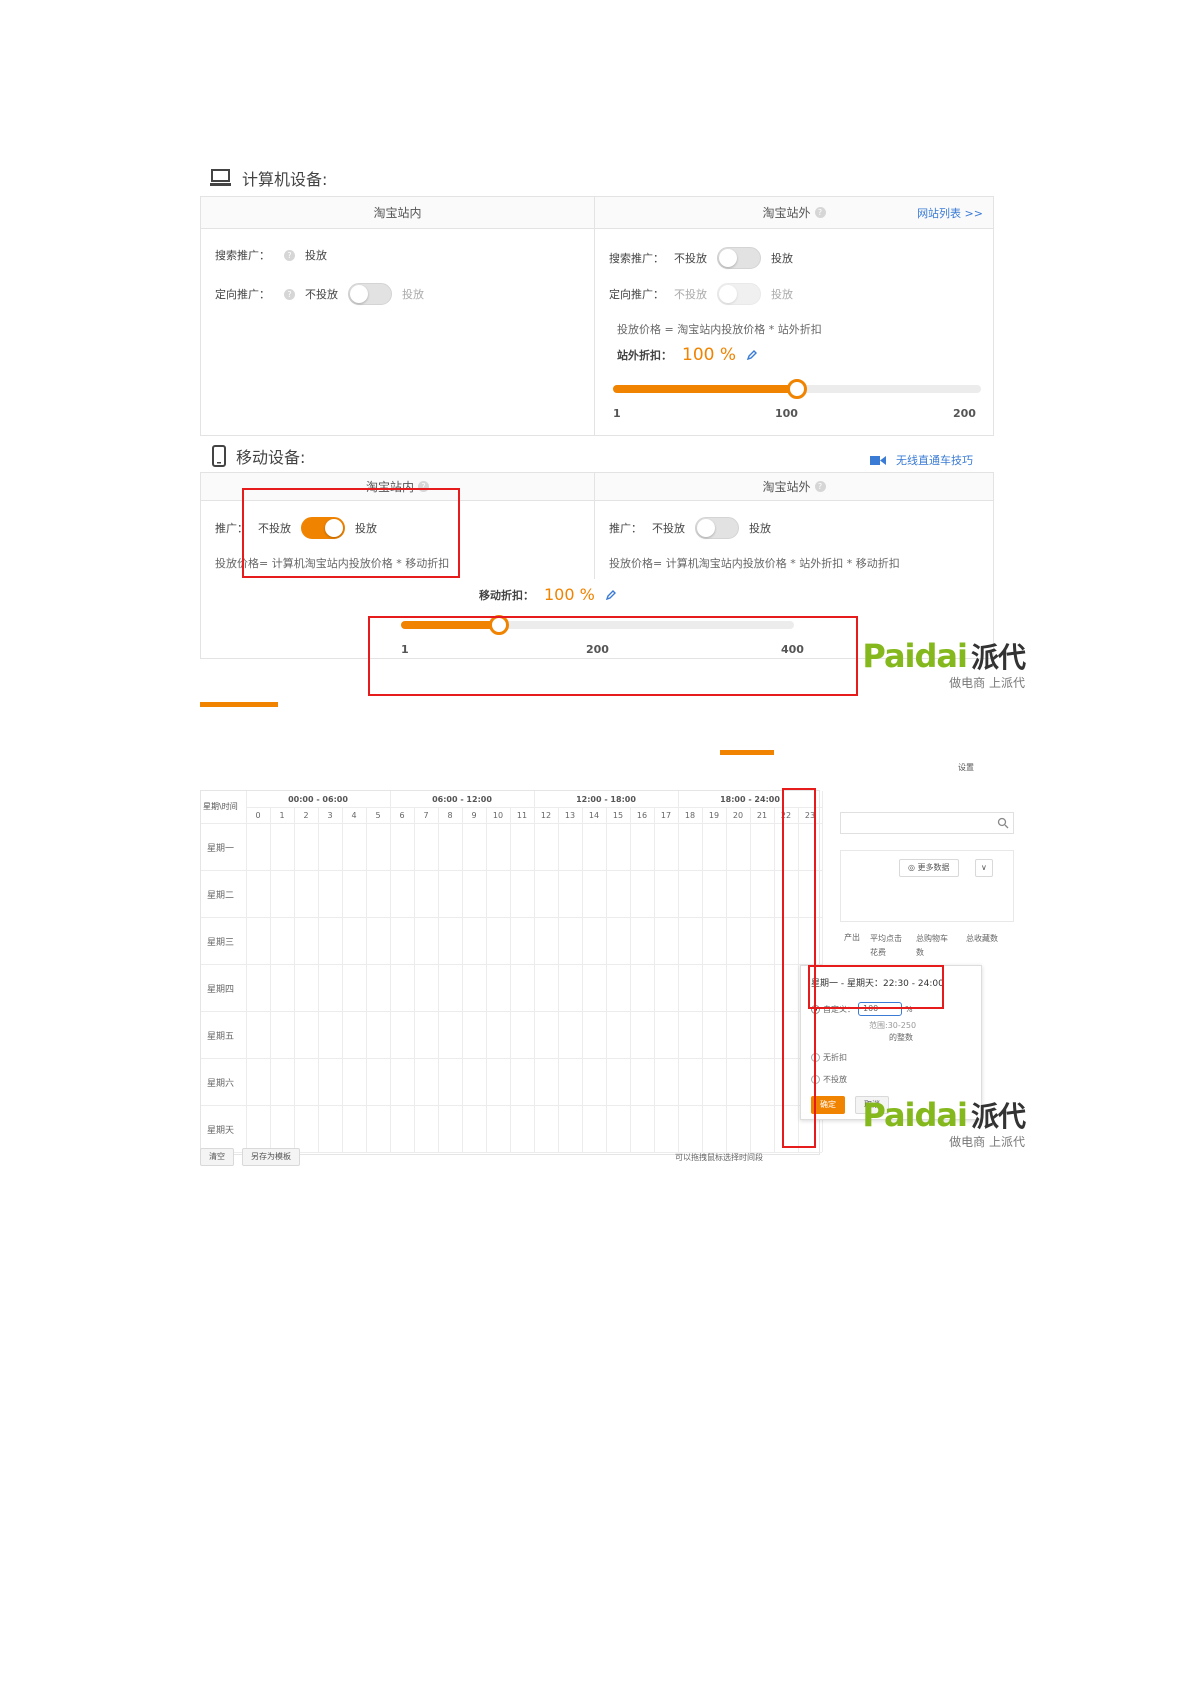 The image size is (1200, 1698). I want to click on drag-hint: 可以拖拽鼠标选择时间段, so click(719, 1157).